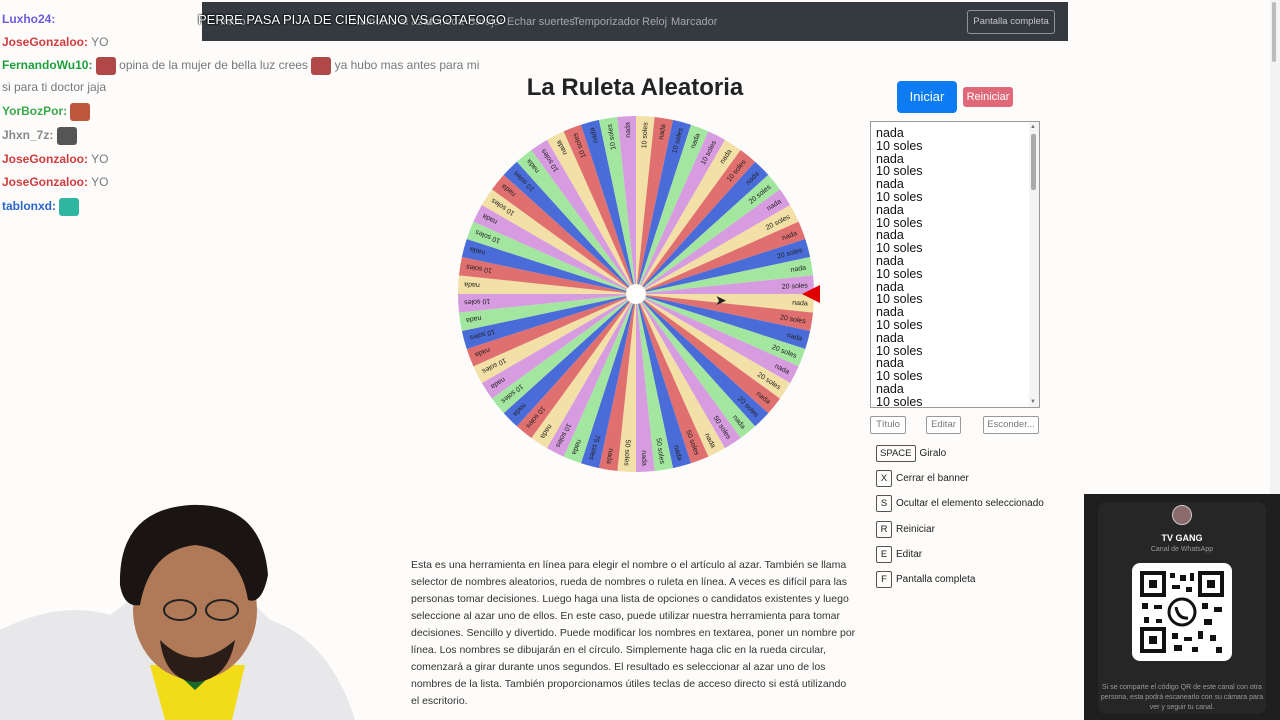 The height and width of the screenshot is (720, 1280). Describe the element at coordinates (884, 503) in the screenshot. I see `key-badge: S` at that location.